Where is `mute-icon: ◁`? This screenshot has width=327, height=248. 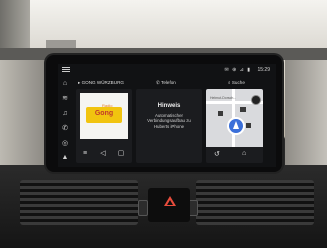
mute-icon: ◁ is located at coordinates (103, 154).